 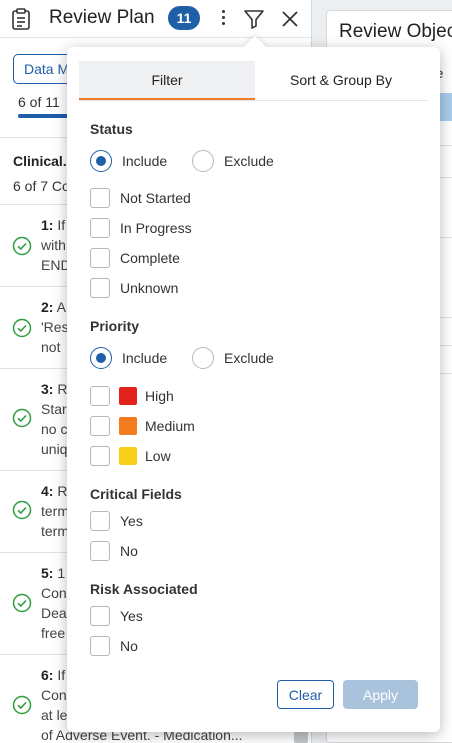 I want to click on close-icon, so click(x=290, y=19).